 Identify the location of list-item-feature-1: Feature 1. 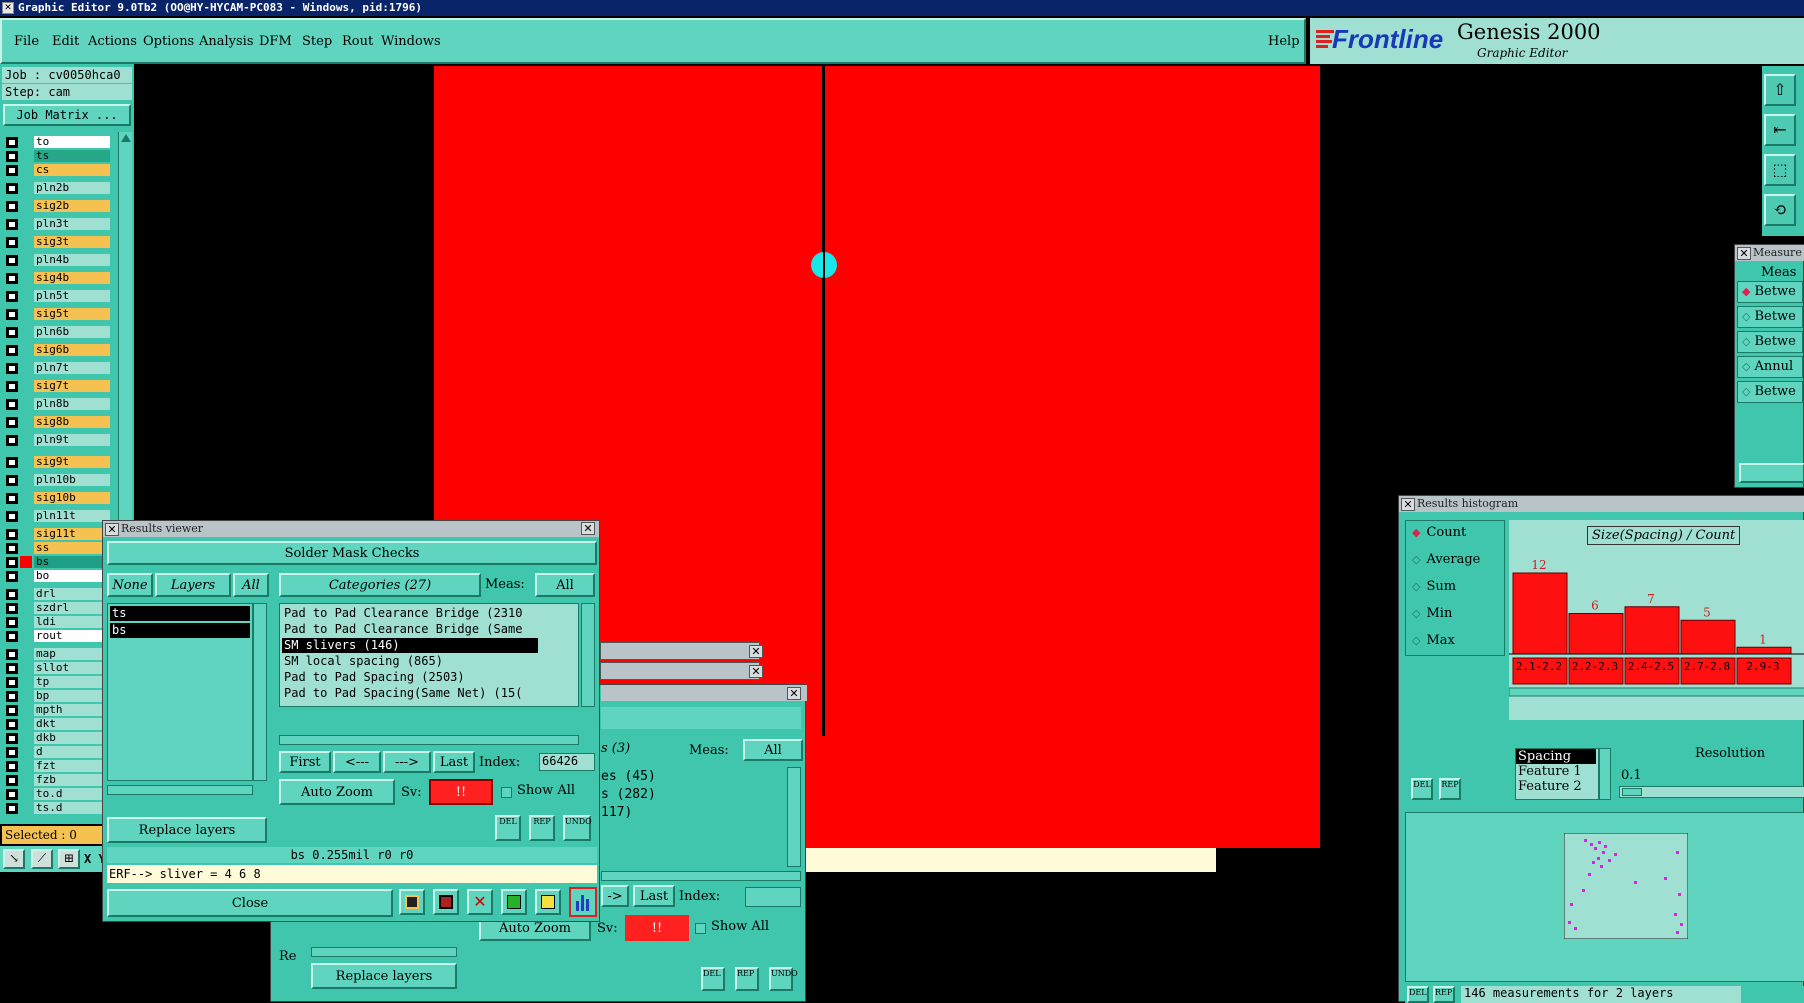
(1557, 771).